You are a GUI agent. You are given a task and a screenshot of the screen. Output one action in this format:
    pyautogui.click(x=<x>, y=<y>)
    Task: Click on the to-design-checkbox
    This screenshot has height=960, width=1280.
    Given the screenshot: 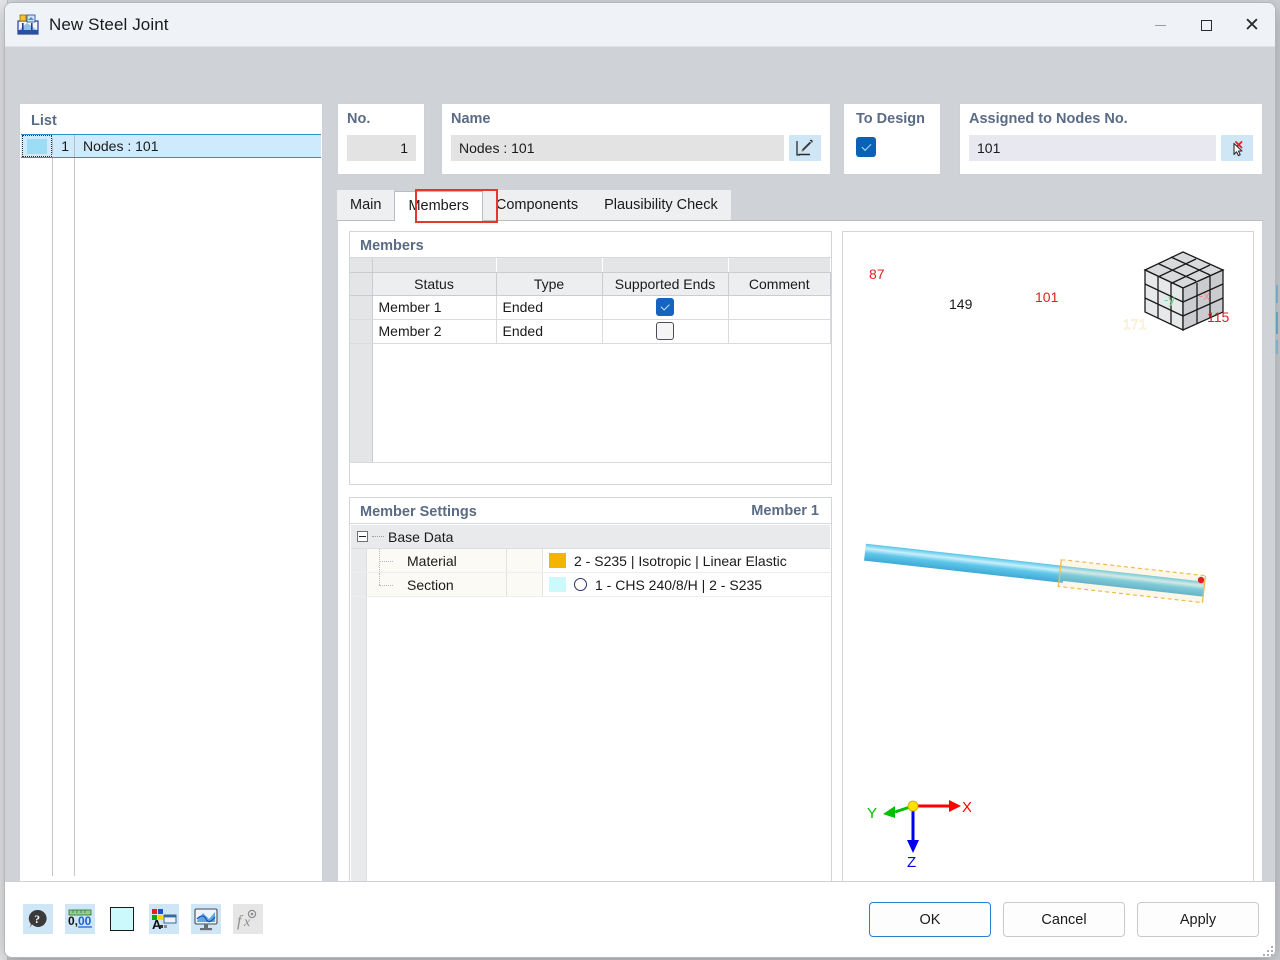 What is the action you would take?
    pyautogui.click(x=866, y=147)
    